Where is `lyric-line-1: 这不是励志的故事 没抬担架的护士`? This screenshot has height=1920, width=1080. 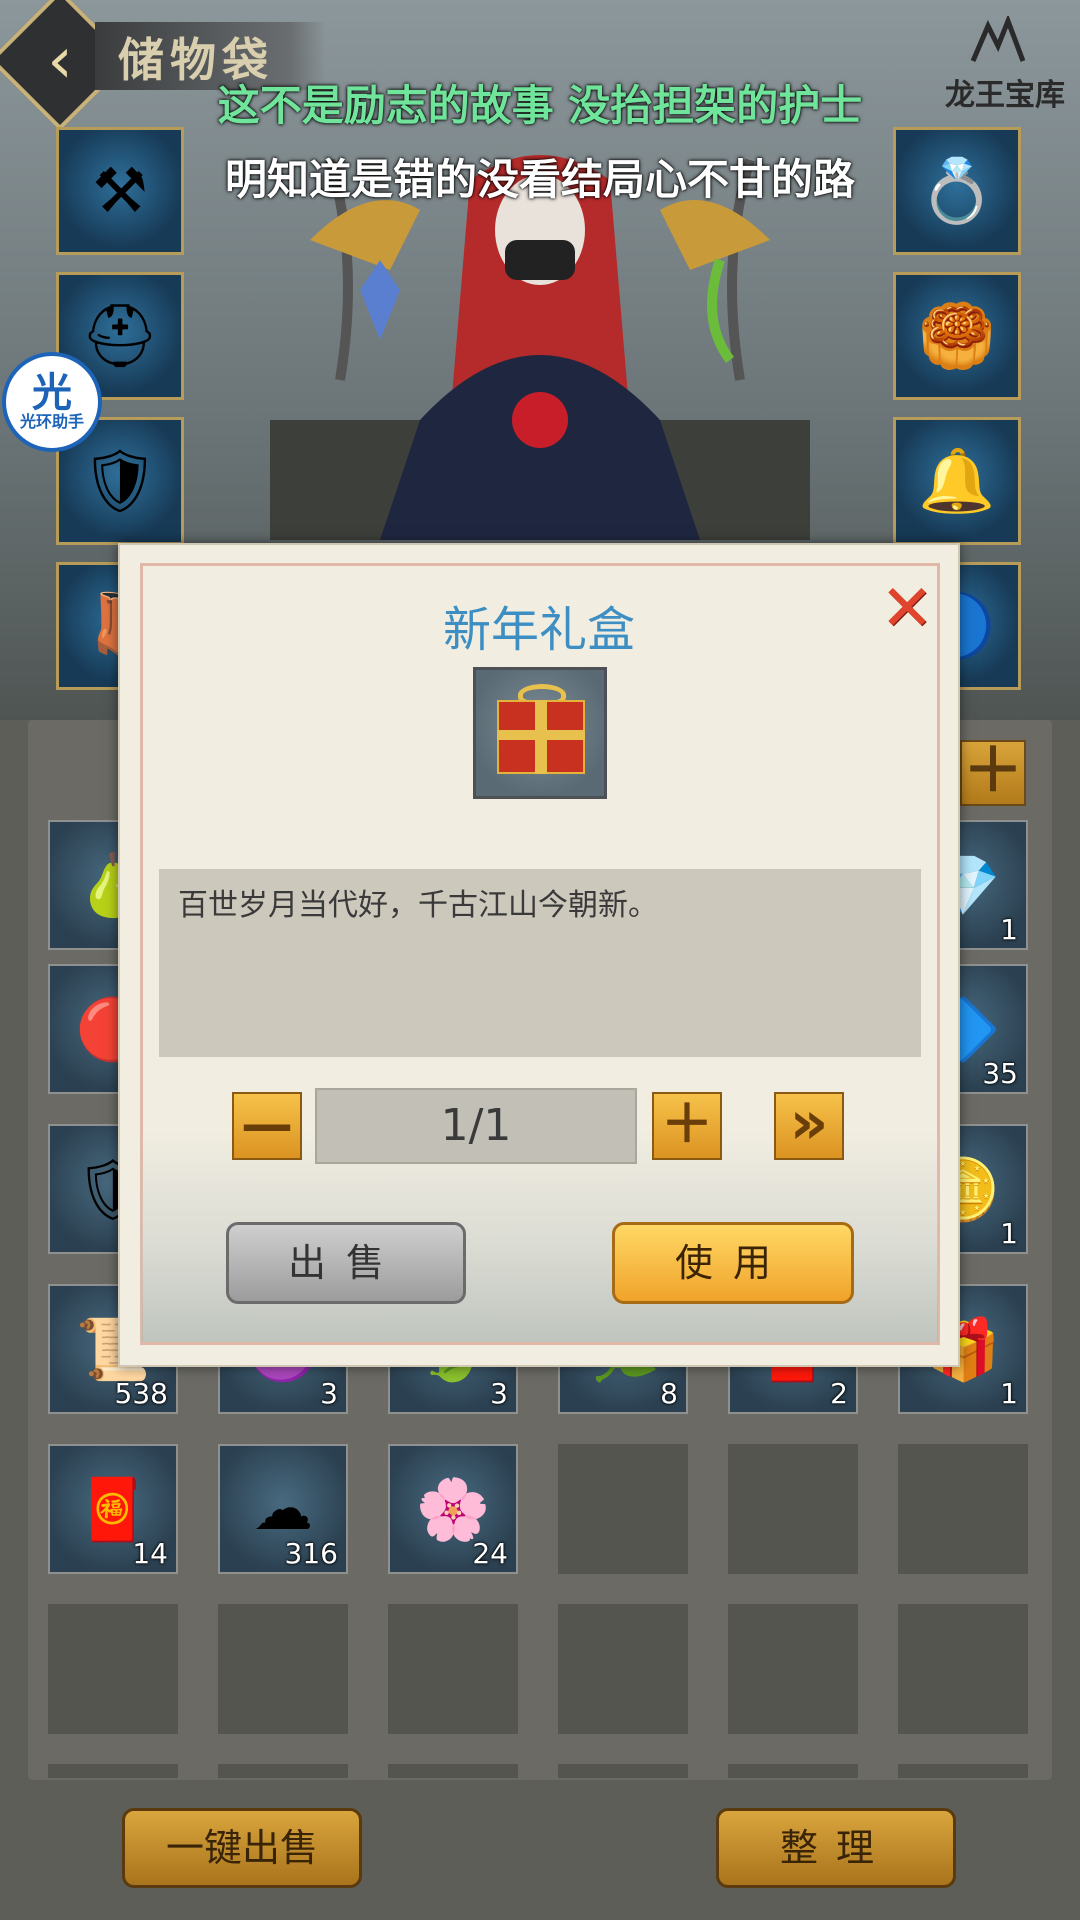
lyric-line-1: 这不是励志的故事 没抬担架的护士 is located at coordinates (540, 105).